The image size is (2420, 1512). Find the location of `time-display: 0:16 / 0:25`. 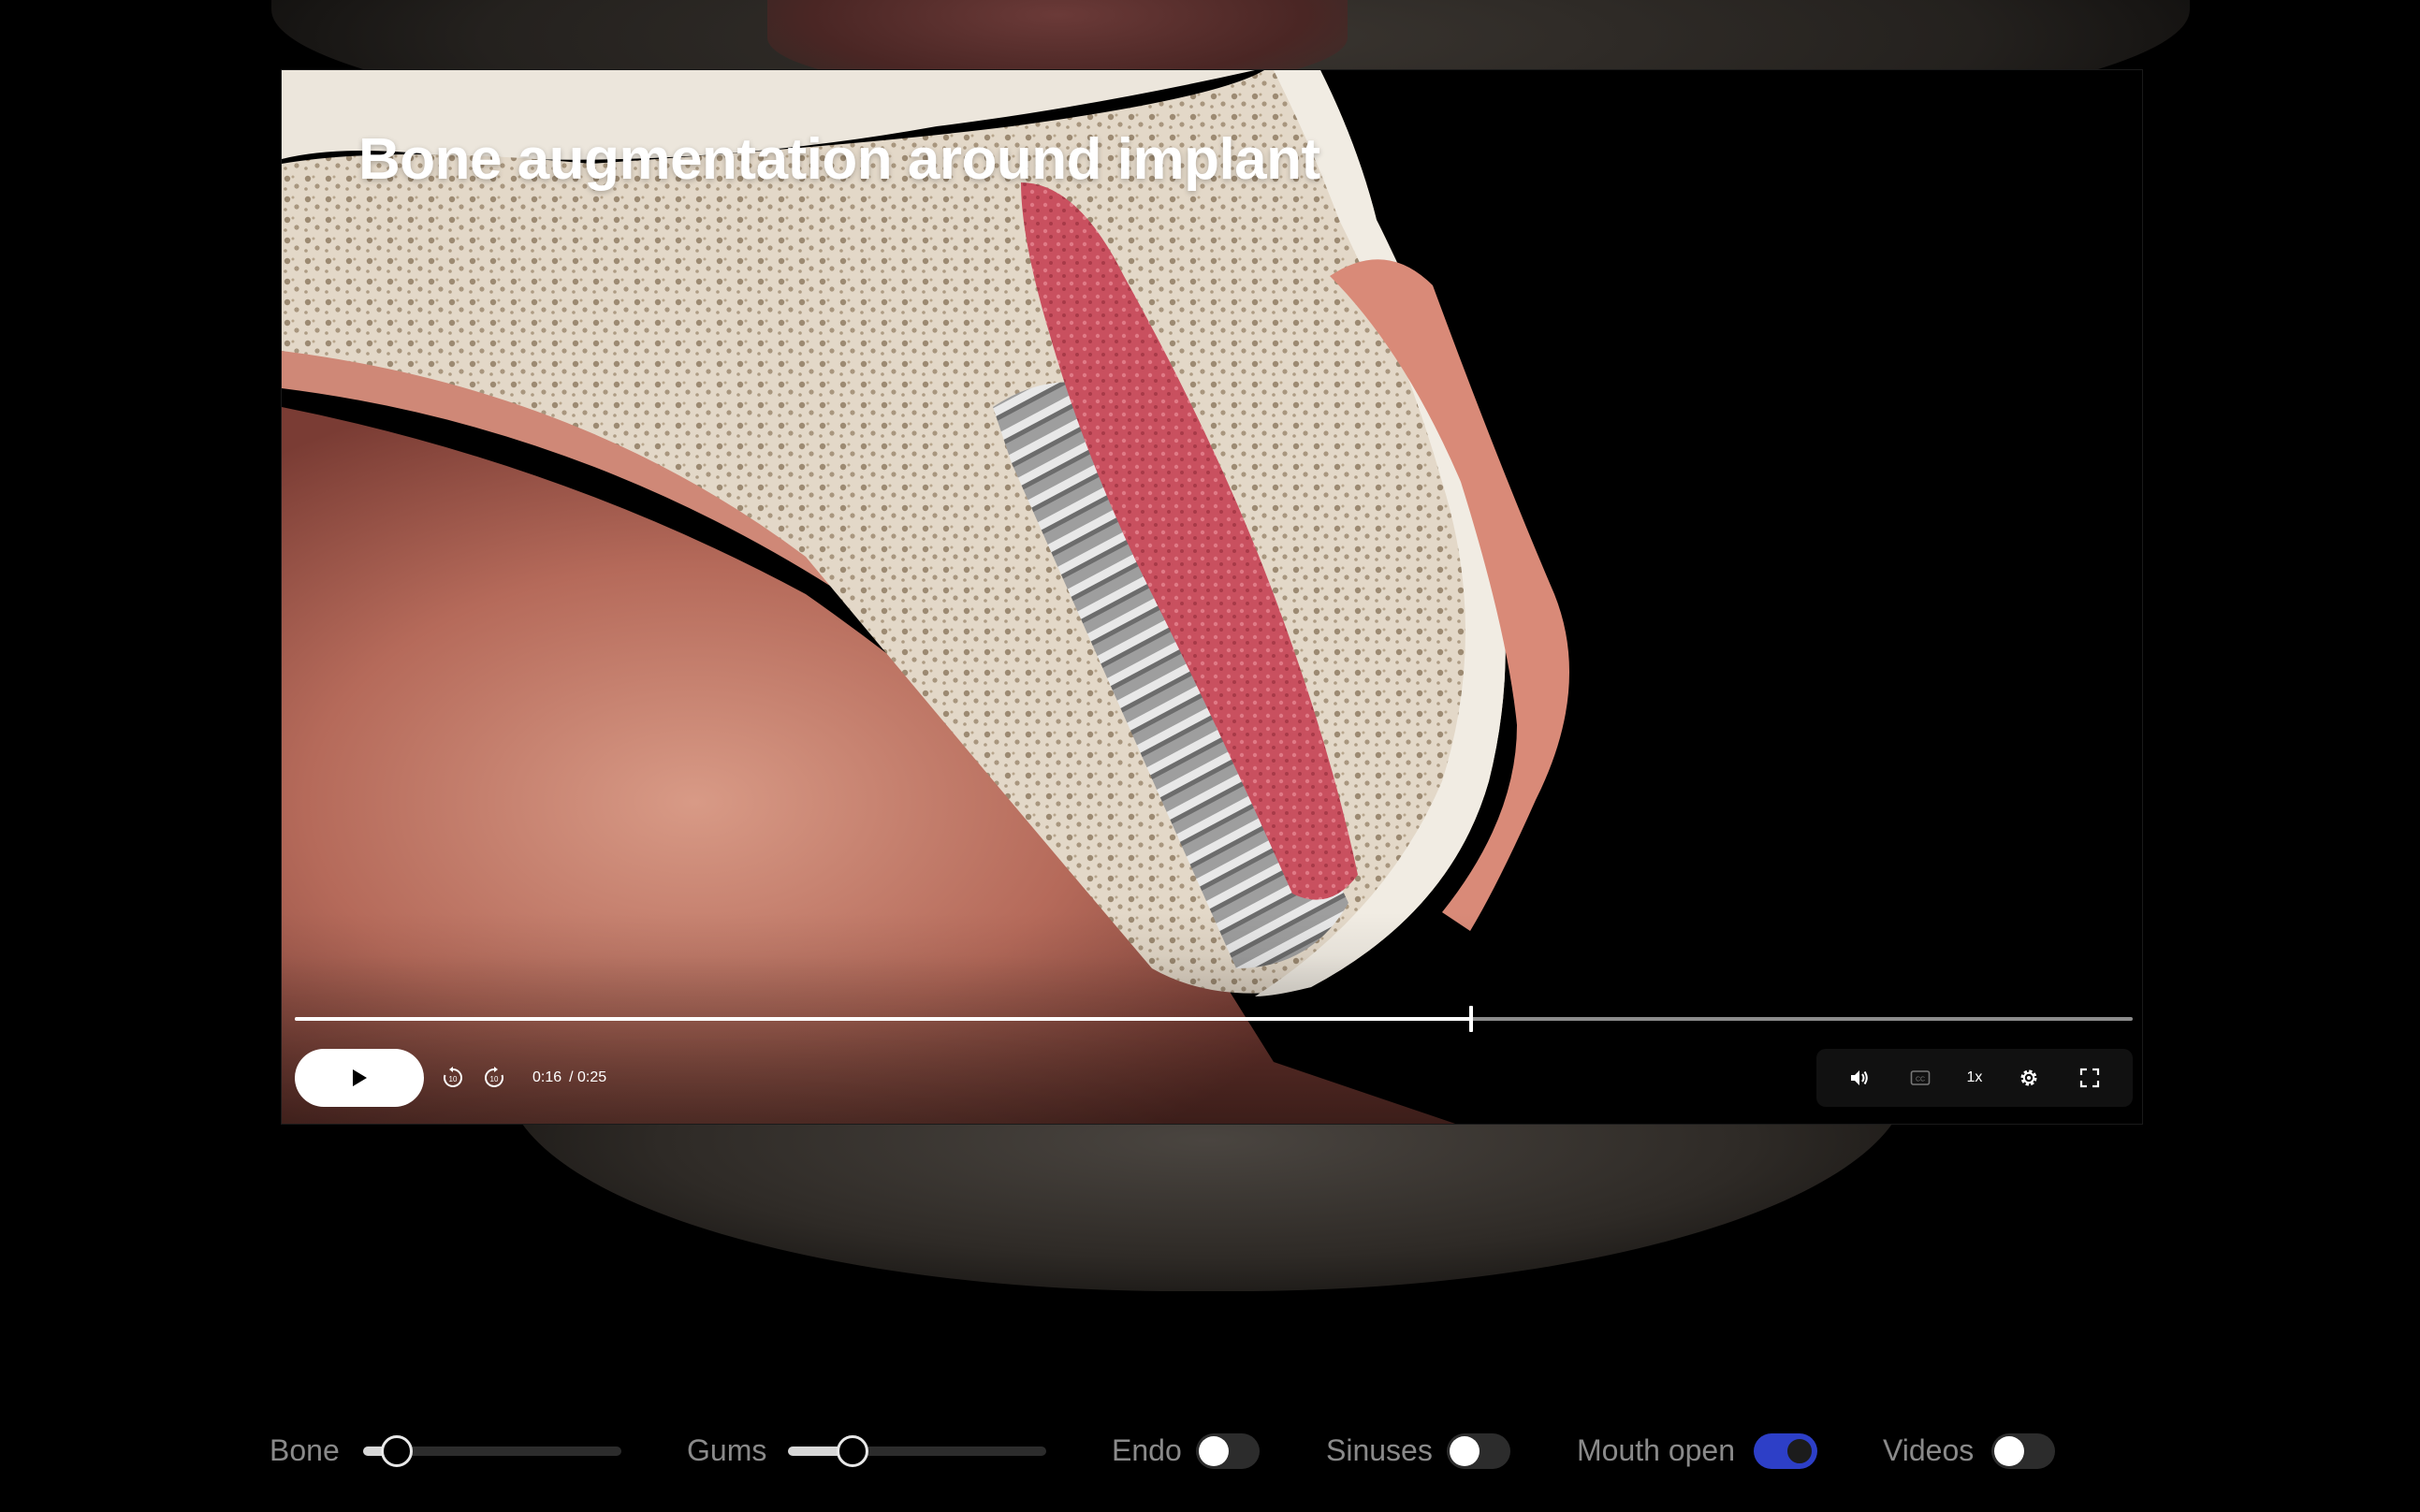

time-display: 0:16 / 0:25 is located at coordinates (569, 1078).